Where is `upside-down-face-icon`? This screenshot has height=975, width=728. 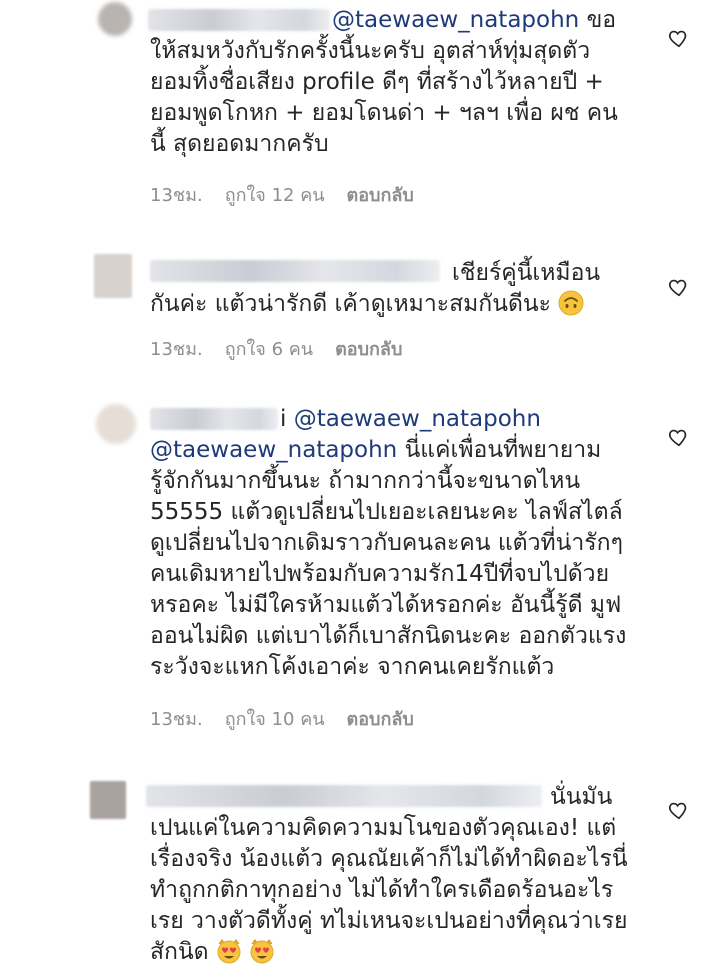 upside-down-face-icon is located at coordinates (571, 303).